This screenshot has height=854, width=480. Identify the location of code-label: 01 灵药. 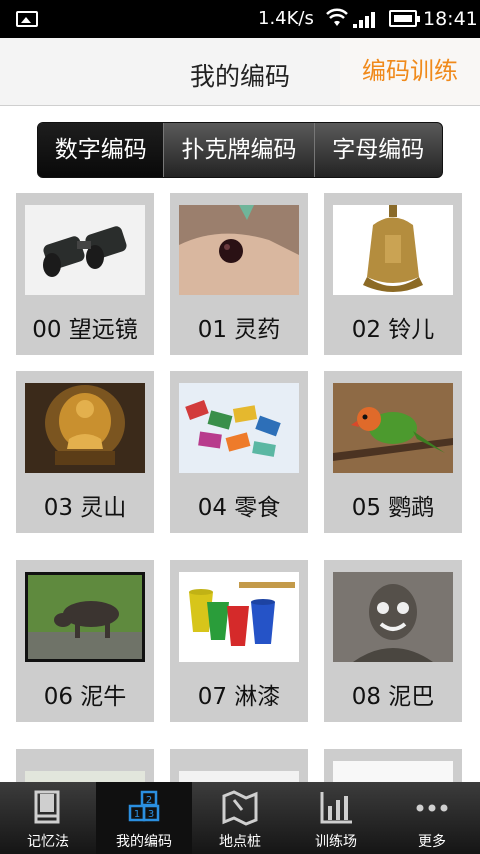
(239, 330).